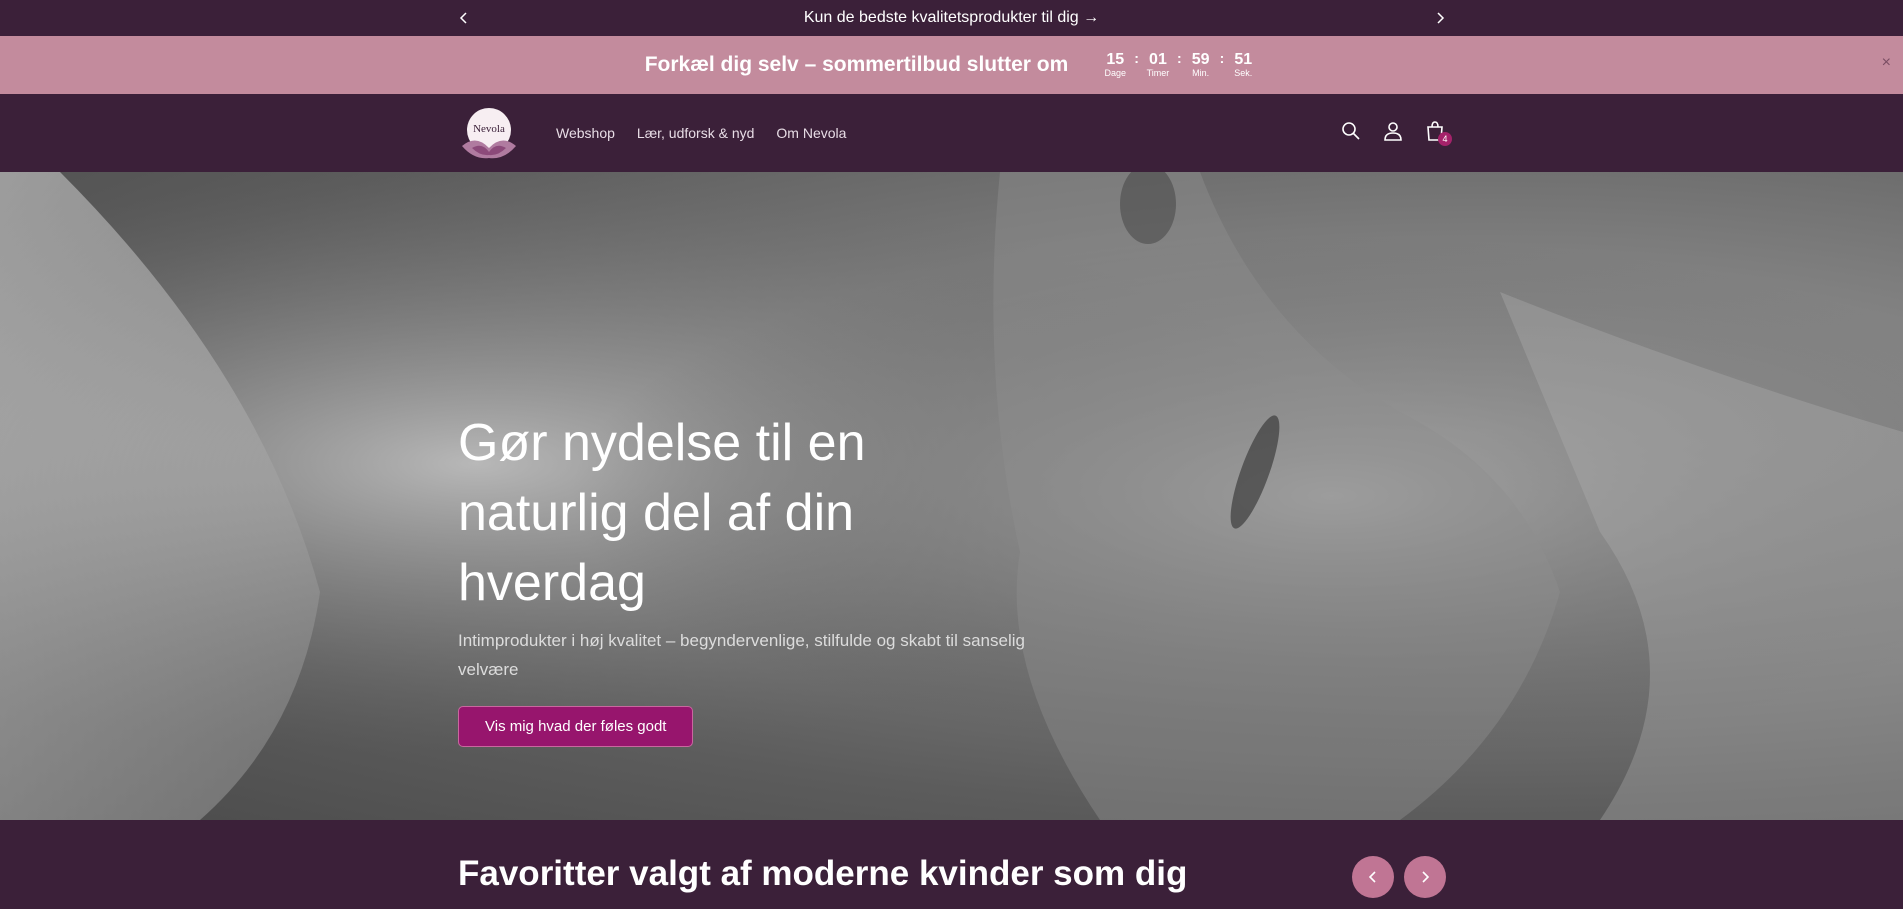  I want to click on logo-text: Nevola, so click(489, 129).